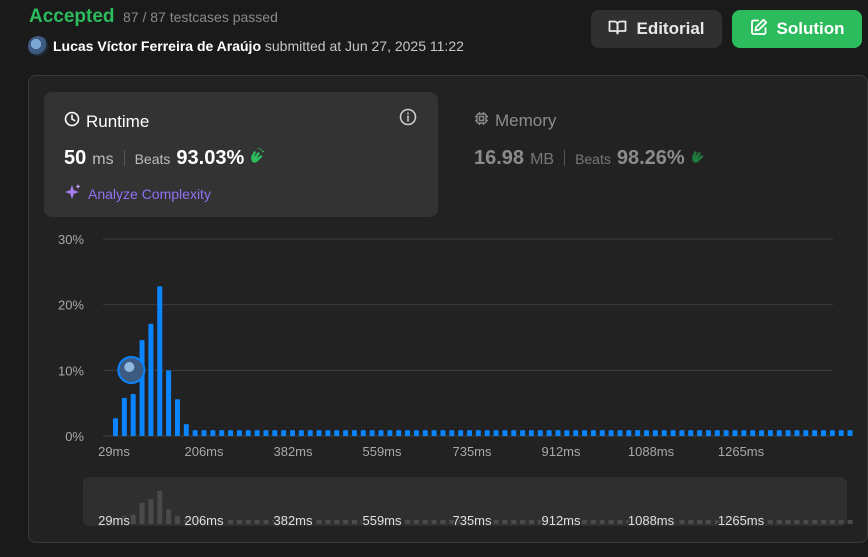 Image resolution: width=868 pixels, height=557 pixels. I want to click on mini-x-tick-label: 912ms, so click(561, 520).